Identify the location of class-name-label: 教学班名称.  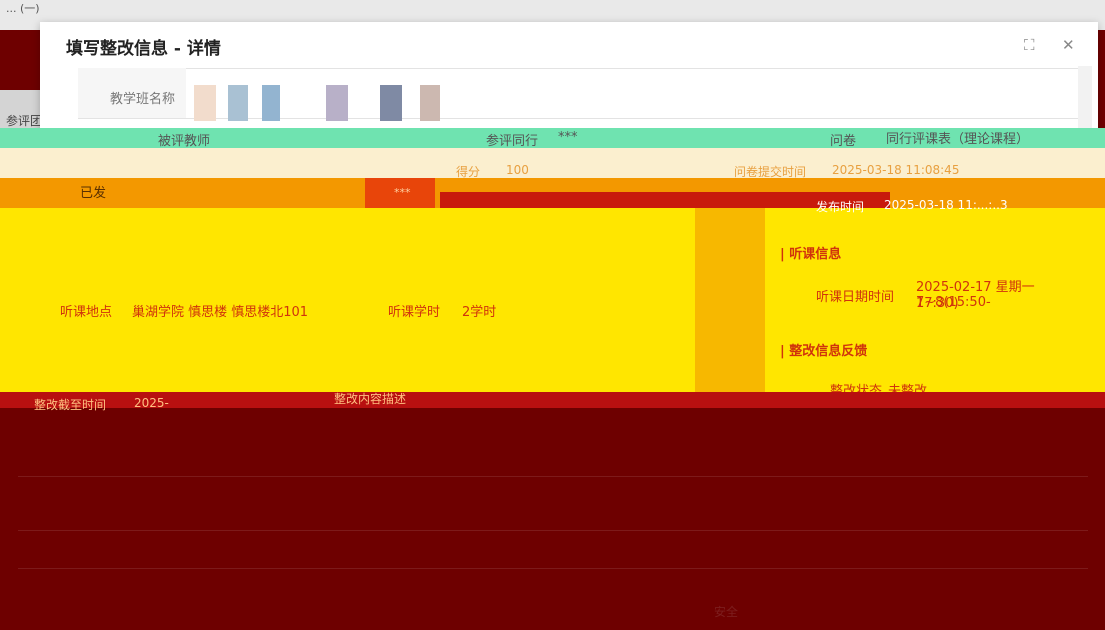
(143, 99).